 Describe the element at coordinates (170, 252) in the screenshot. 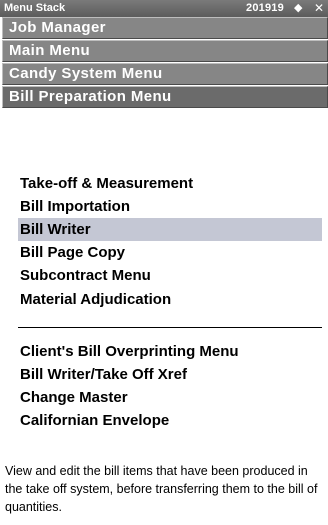

I see `menu-item-bill-page-copy: Bill Page Copy` at that location.